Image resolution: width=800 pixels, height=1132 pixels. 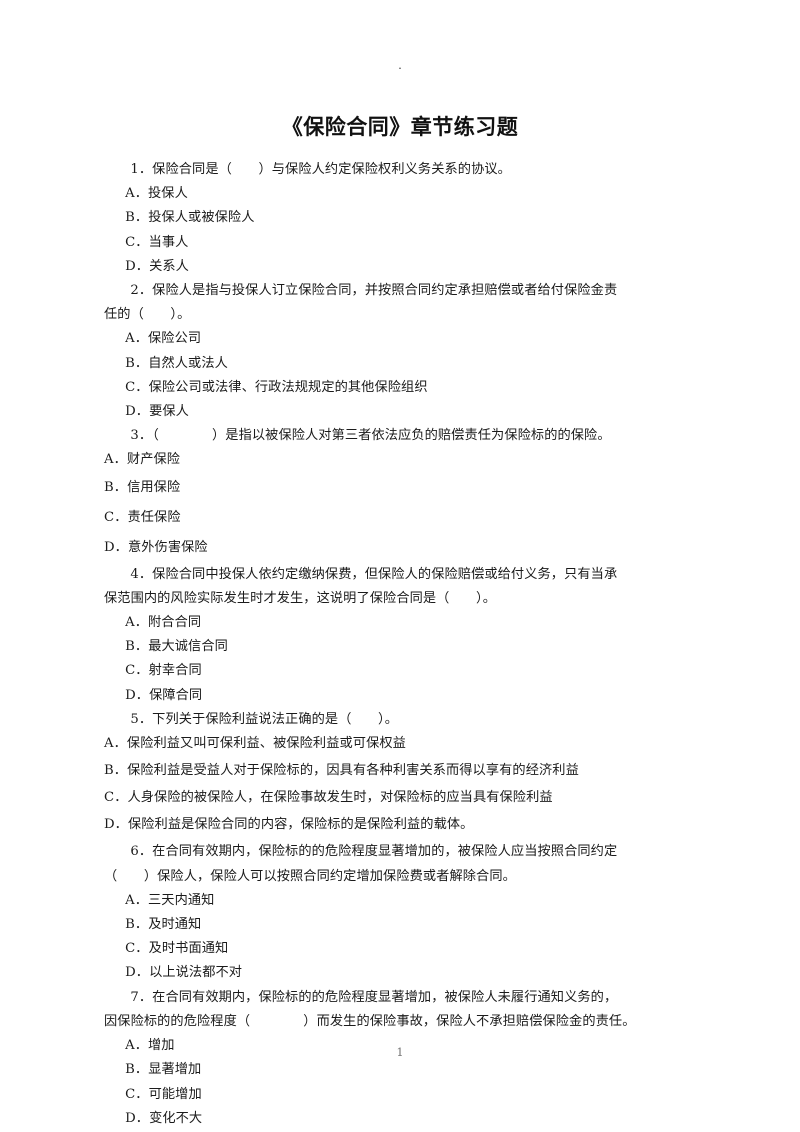 What do you see at coordinates (400, 339) in the screenshot?
I see `question-option: A．保险公司` at bounding box center [400, 339].